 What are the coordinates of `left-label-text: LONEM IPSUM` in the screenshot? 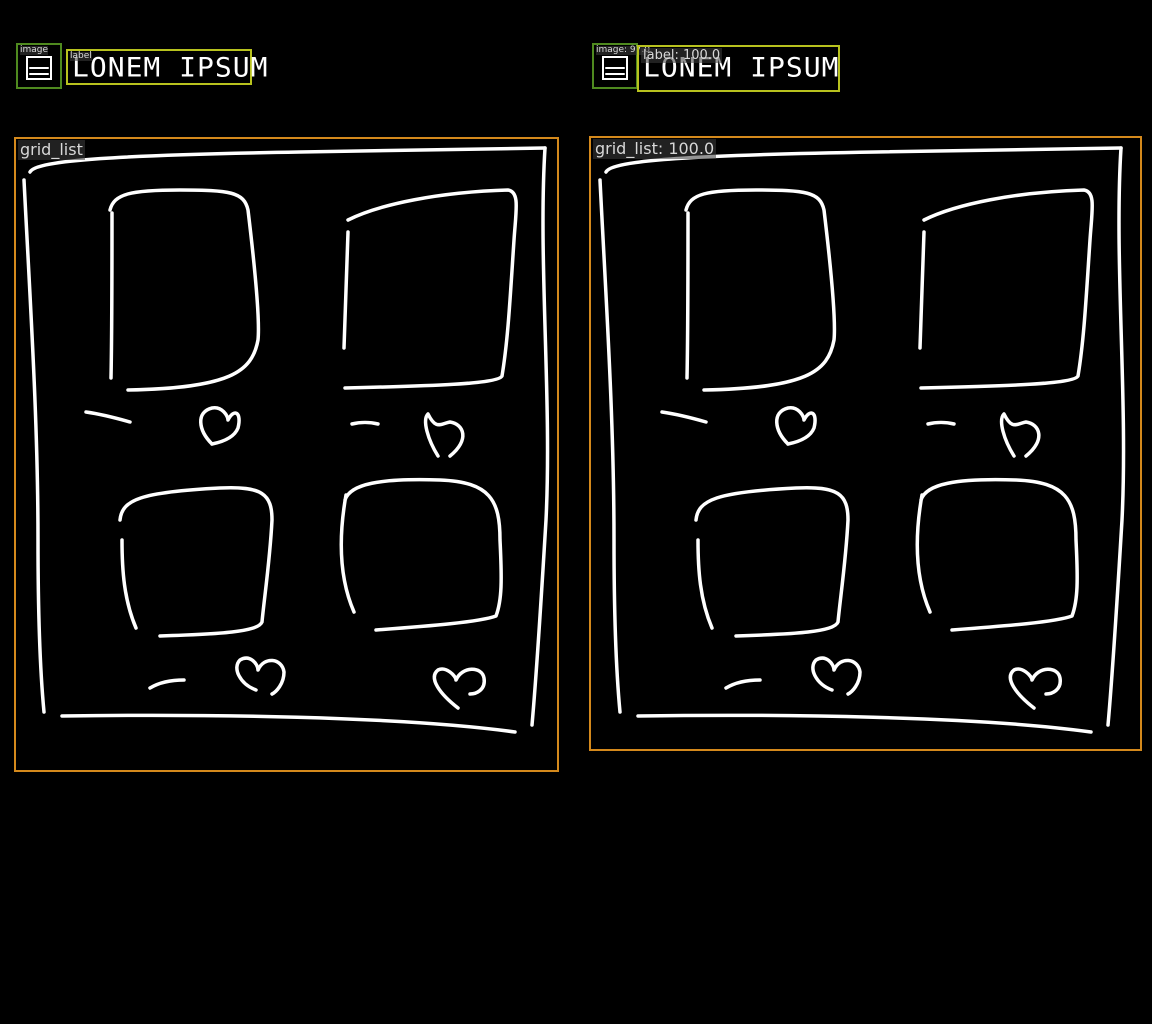 It's located at (170, 67).